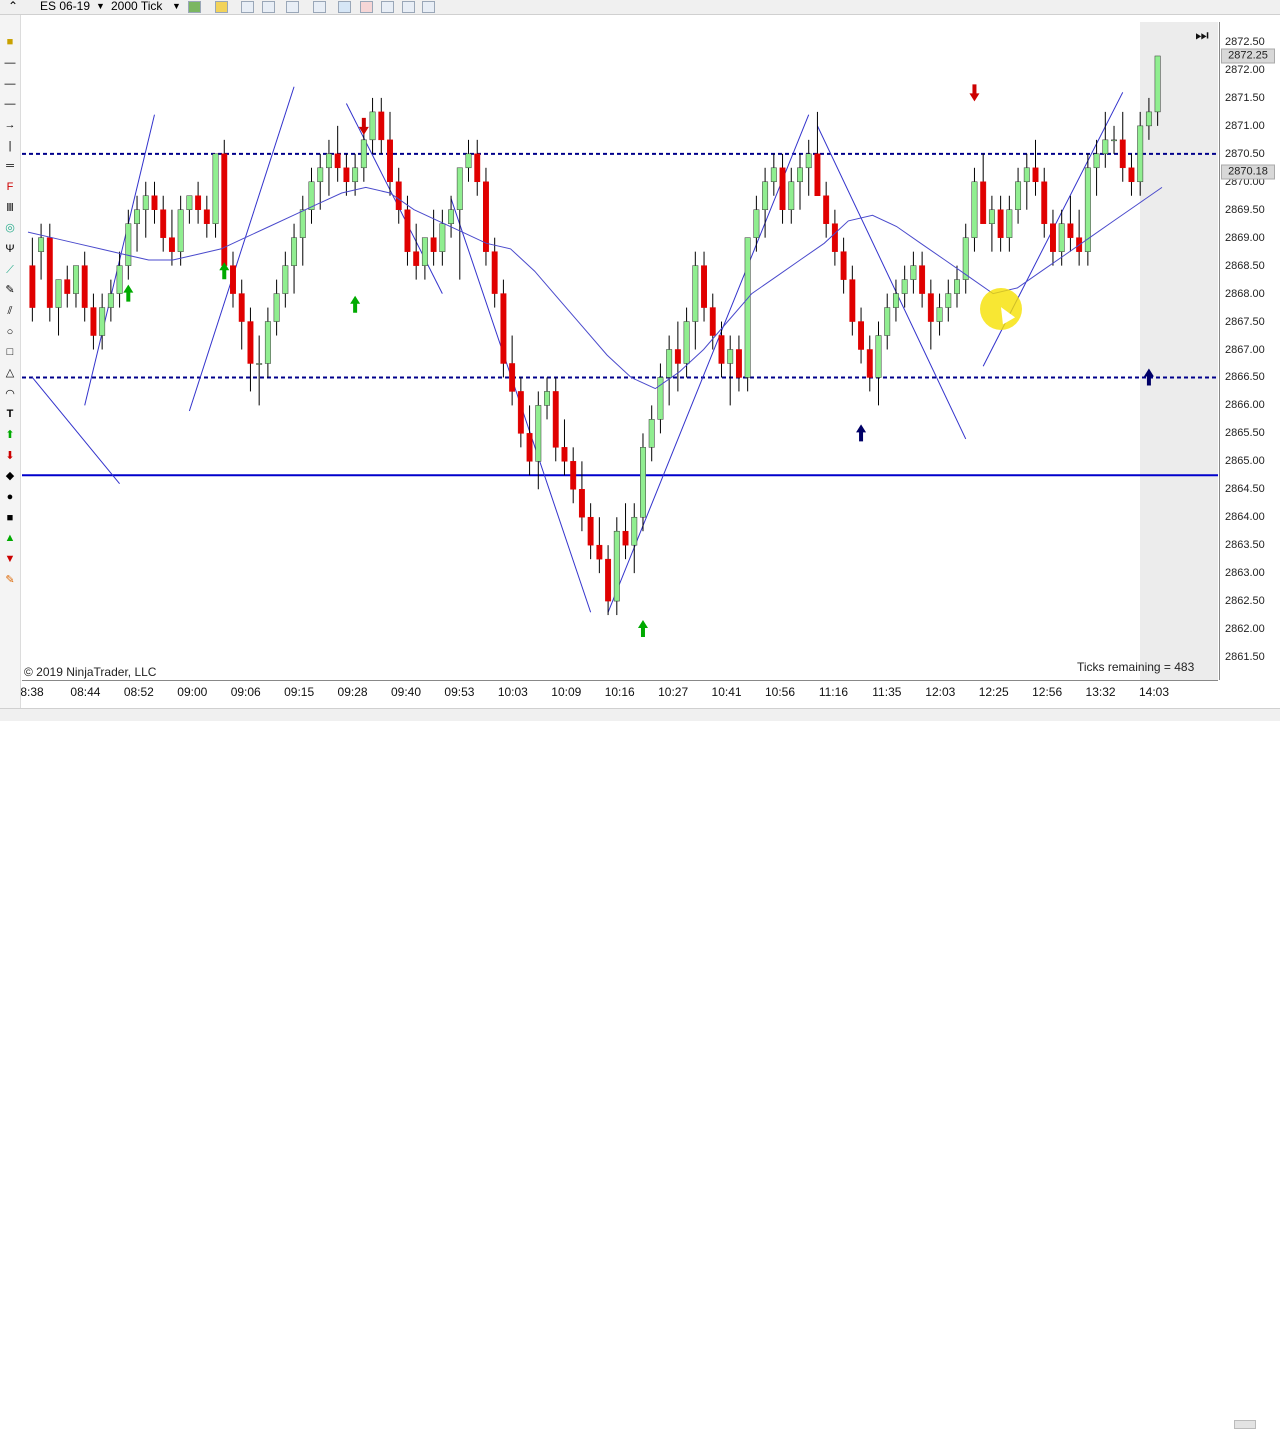 The height and width of the screenshot is (1429, 1280). What do you see at coordinates (10, 518) in the screenshot?
I see `square-marker-icon: ■` at bounding box center [10, 518].